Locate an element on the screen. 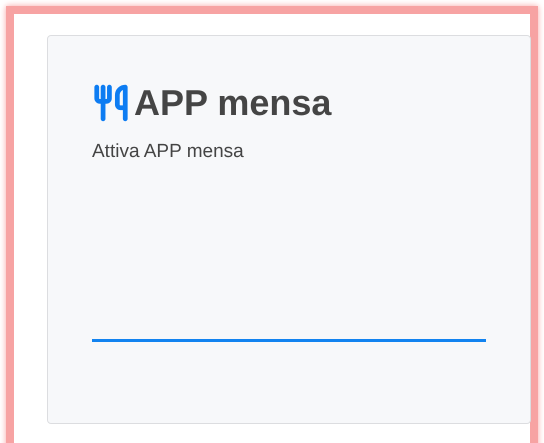 The image size is (544, 443). utensils-icon is located at coordinates (111, 103).